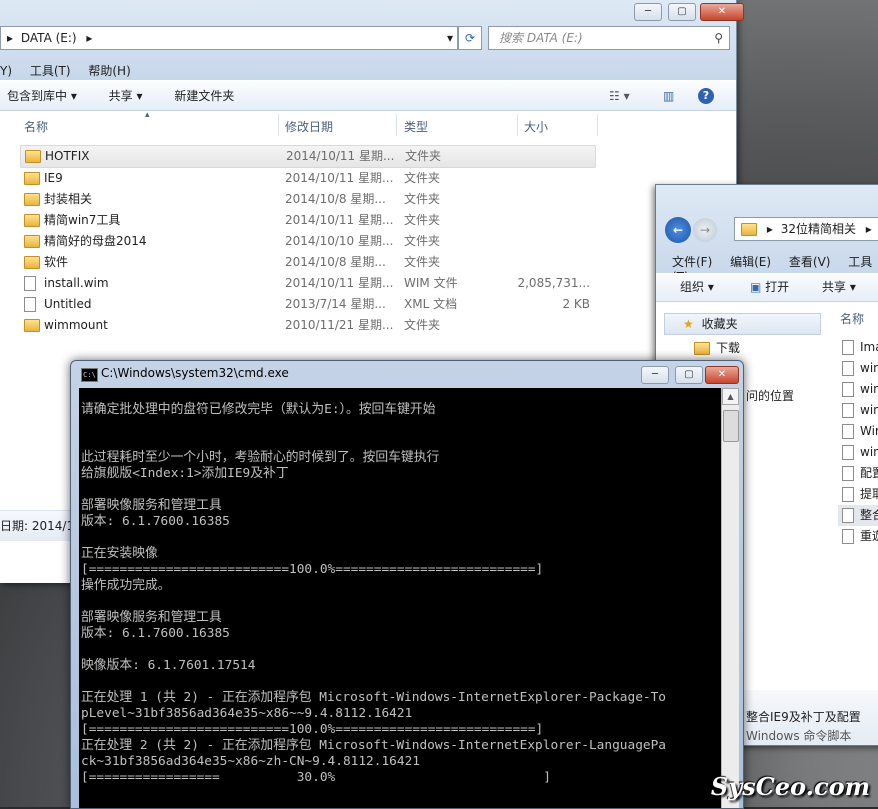  I want to click on menu-item-view: 查看(V), so click(810, 262).